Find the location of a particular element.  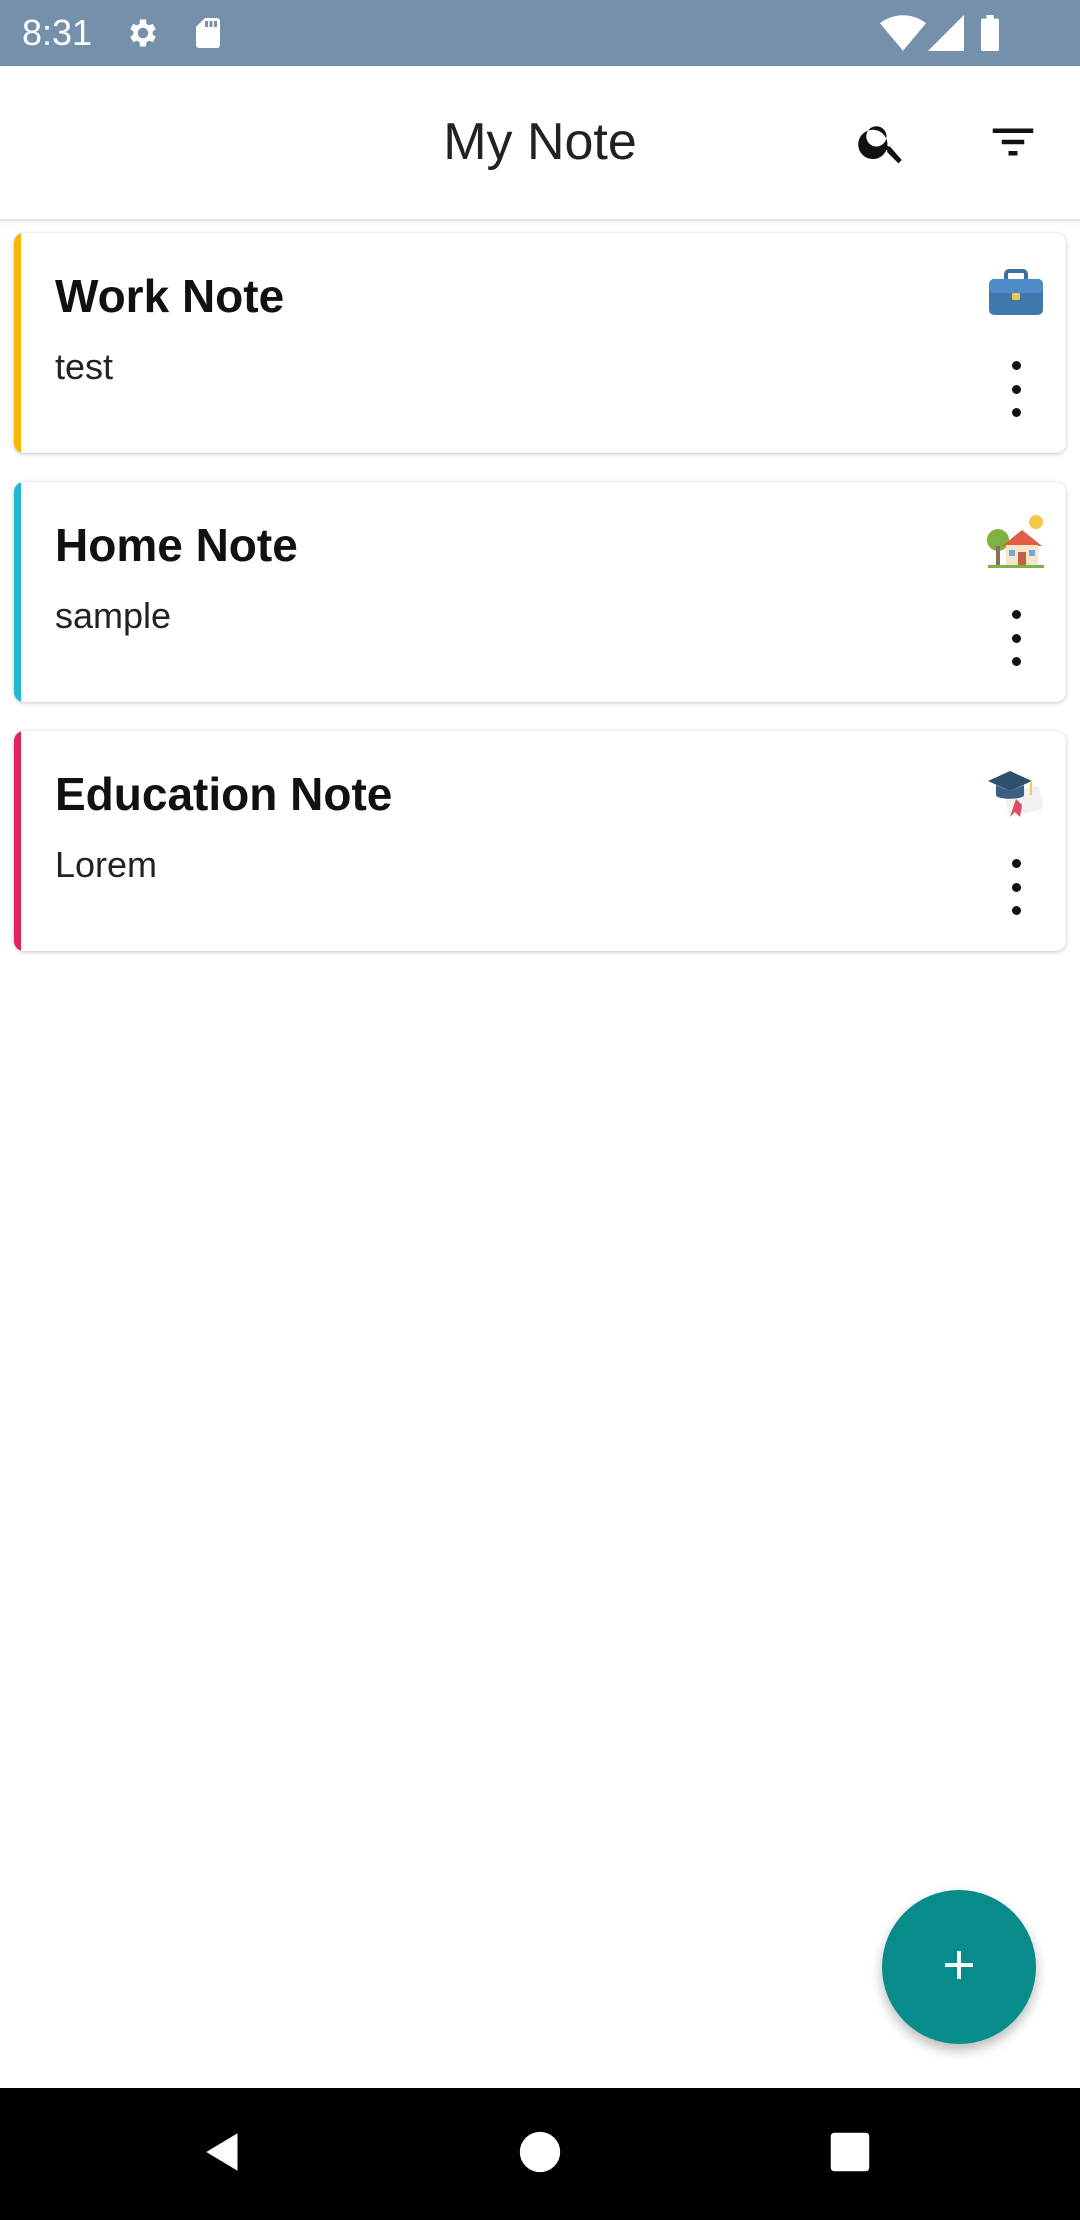

filter-button is located at coordinates (1013, 144).